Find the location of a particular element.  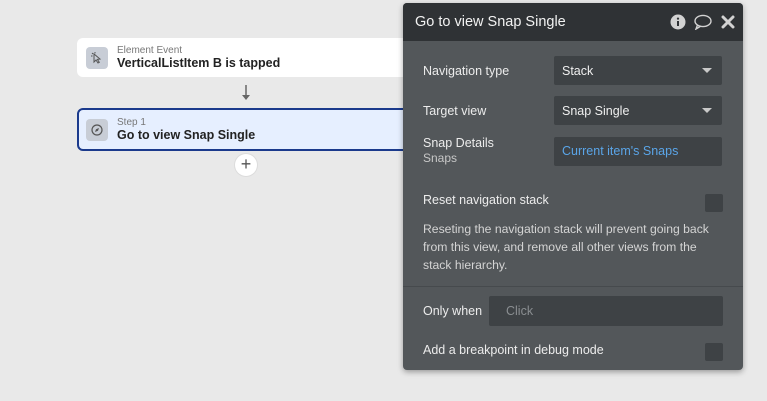

step-kind-label: Step 1 is located at coordinates (131, 122).